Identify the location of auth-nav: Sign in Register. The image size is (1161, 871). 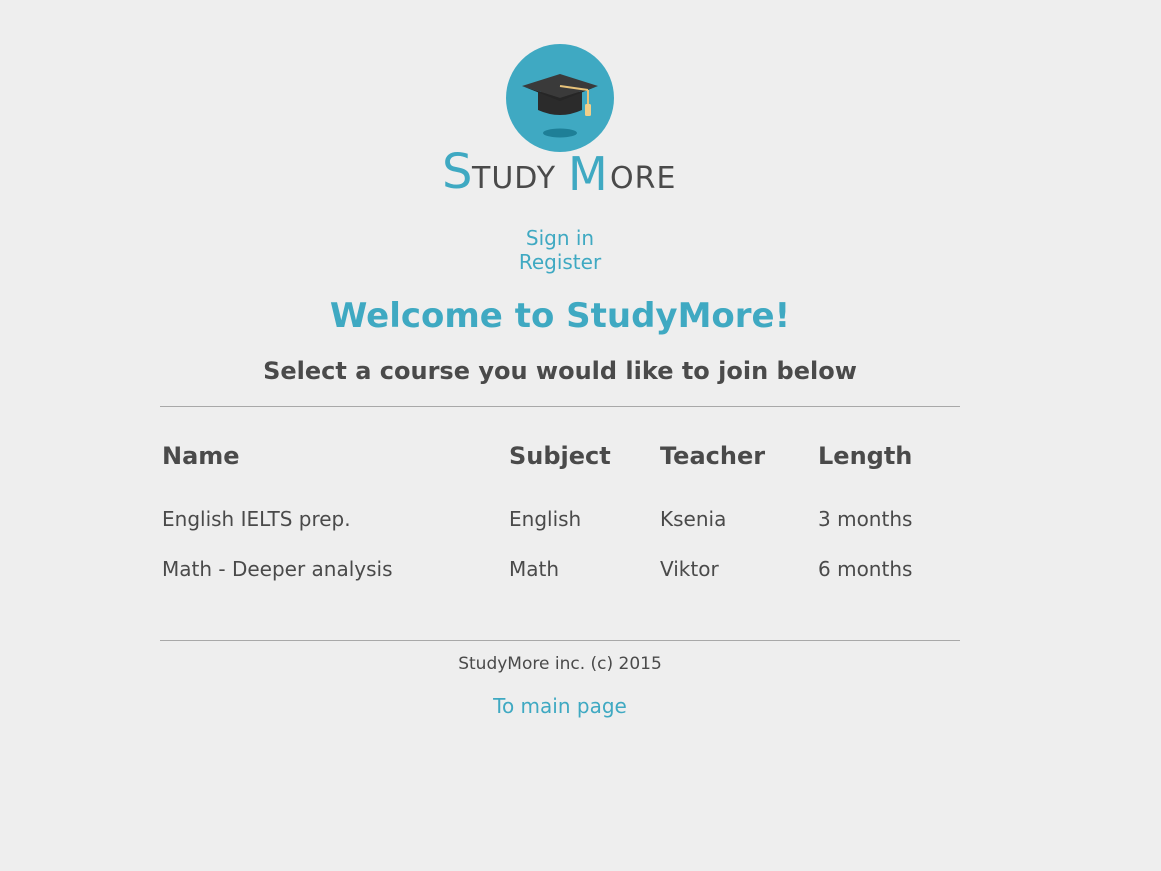
(560, 250).